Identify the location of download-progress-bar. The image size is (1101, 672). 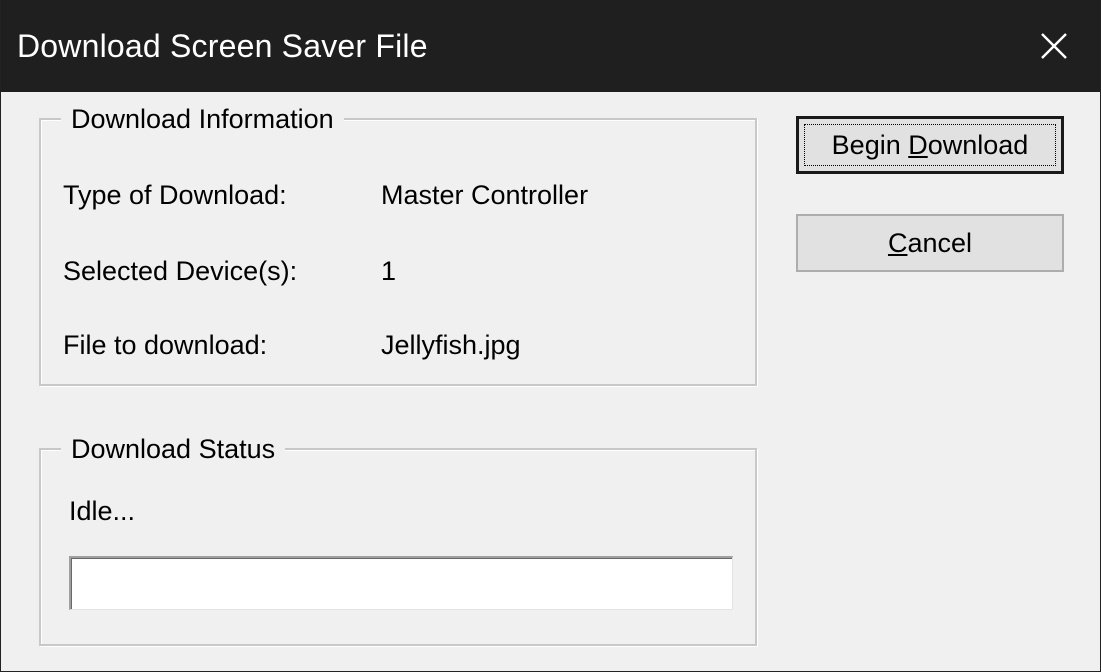
(401, 583).